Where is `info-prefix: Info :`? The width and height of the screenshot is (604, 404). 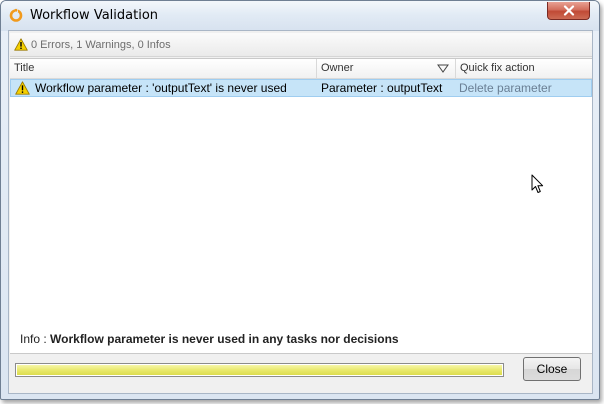
info-prefix: Info : is located at coordinates (35, 339).